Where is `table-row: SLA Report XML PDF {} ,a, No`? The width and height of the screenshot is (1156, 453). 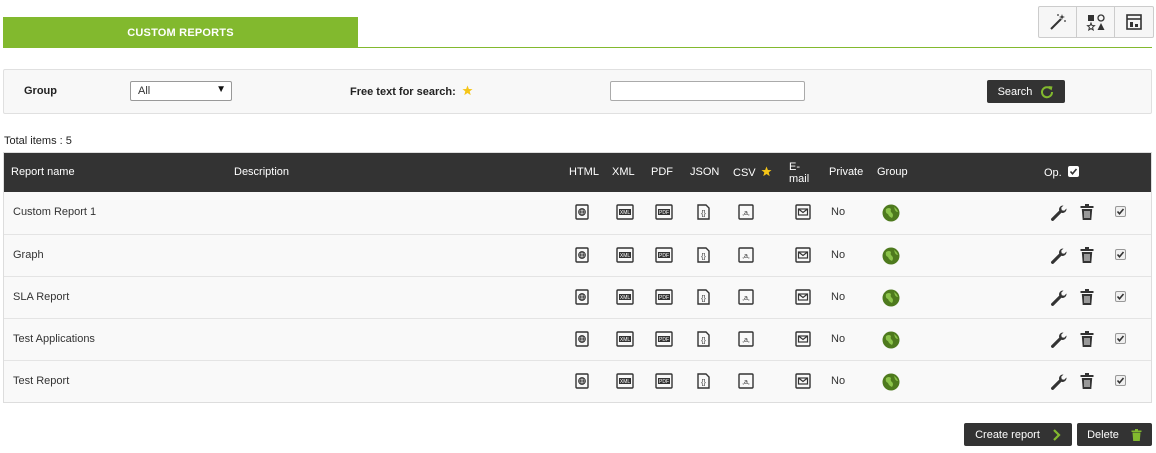 table-row: SLA Report XML PDF {} ,a, No is located at coordinates (577, 297).